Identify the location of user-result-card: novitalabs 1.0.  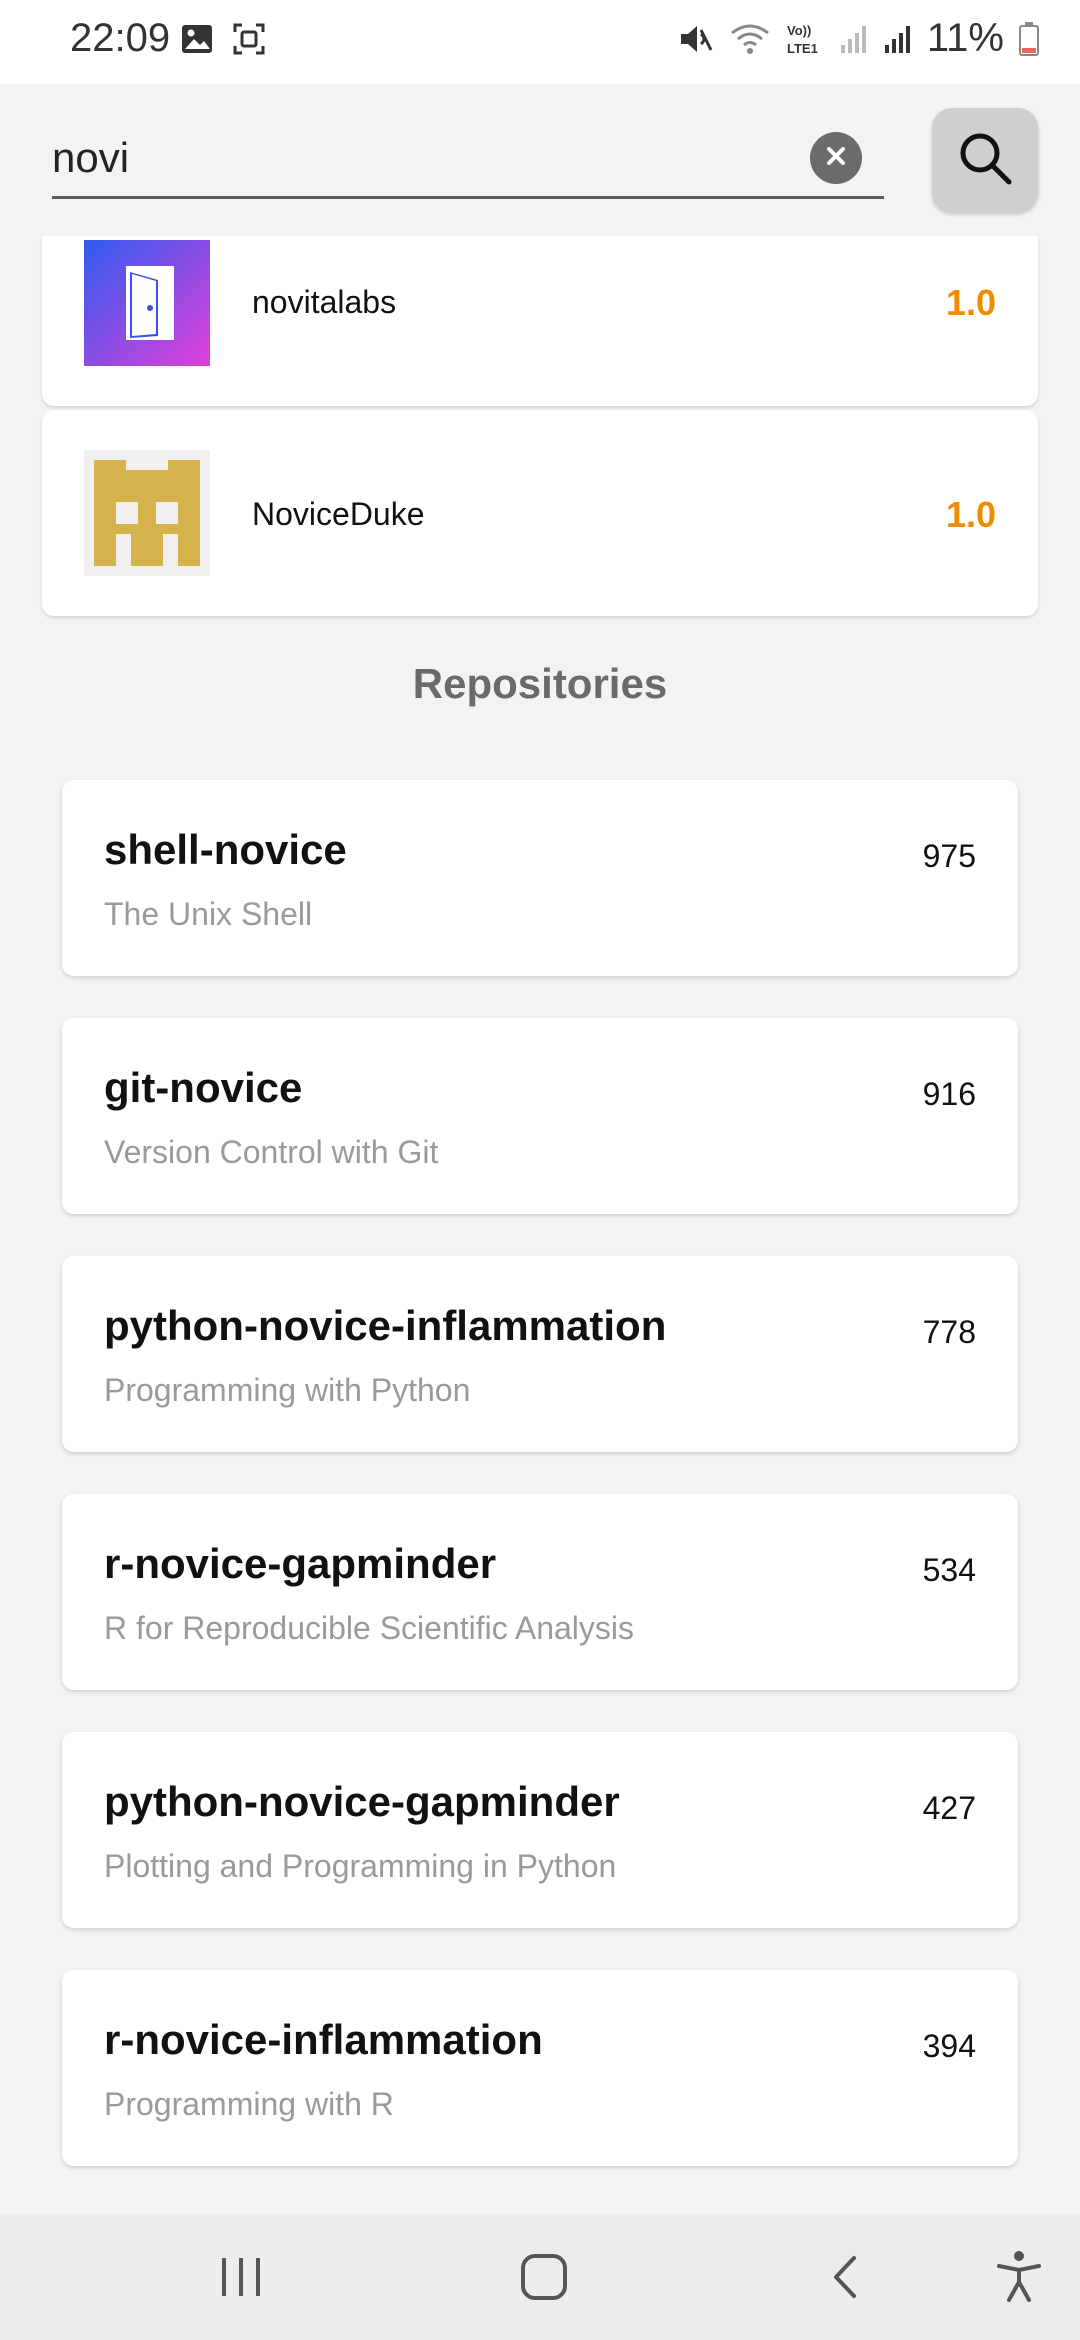
(540, 321).